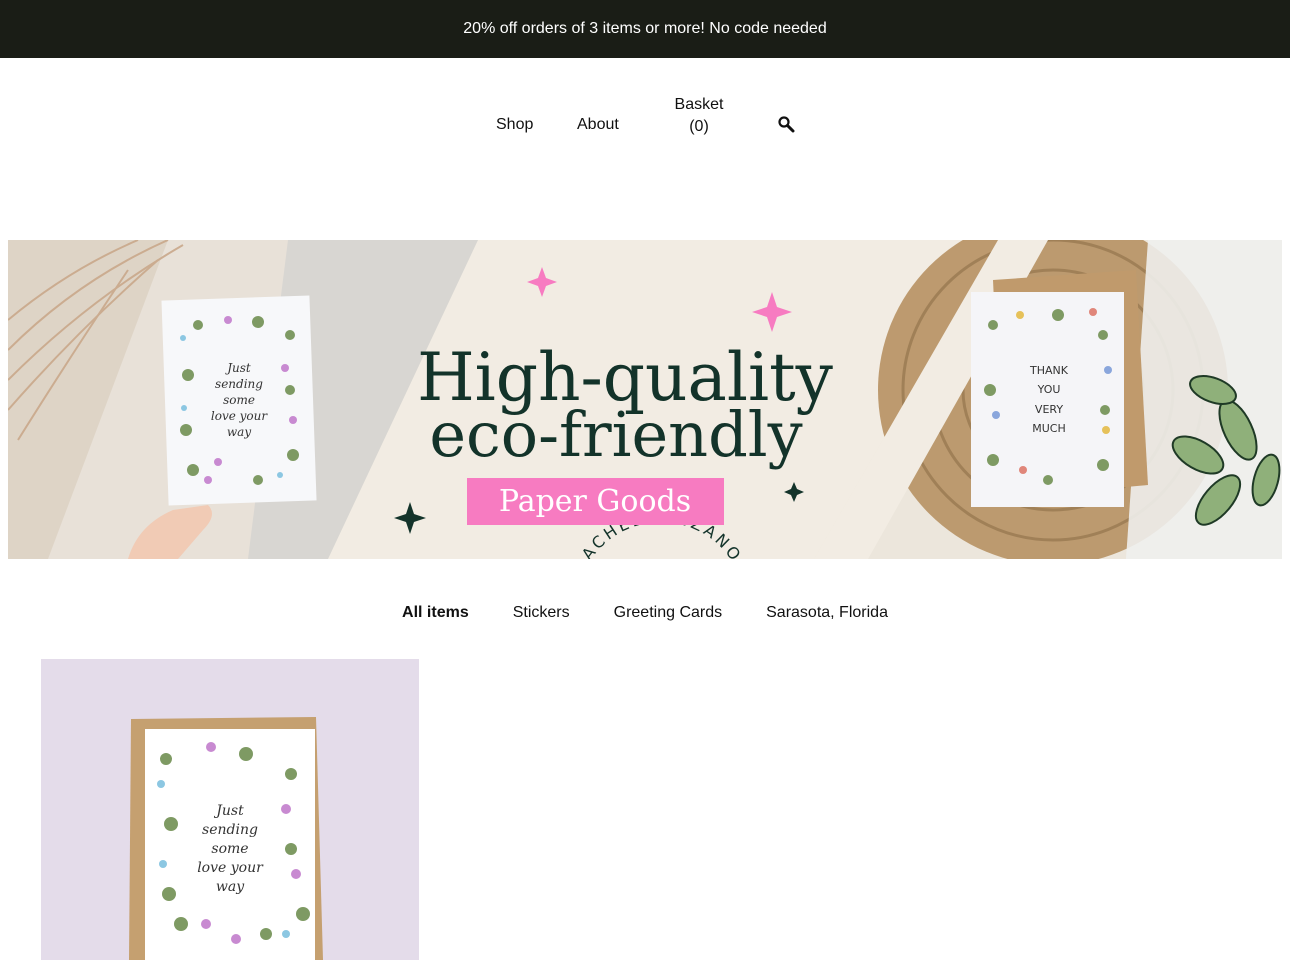 This screenshot has height=960, width=1290. Describe the element at coordinates (1049, 428) in the screenshot. I see `banner-card-right-line-4: MUCH` at that location.